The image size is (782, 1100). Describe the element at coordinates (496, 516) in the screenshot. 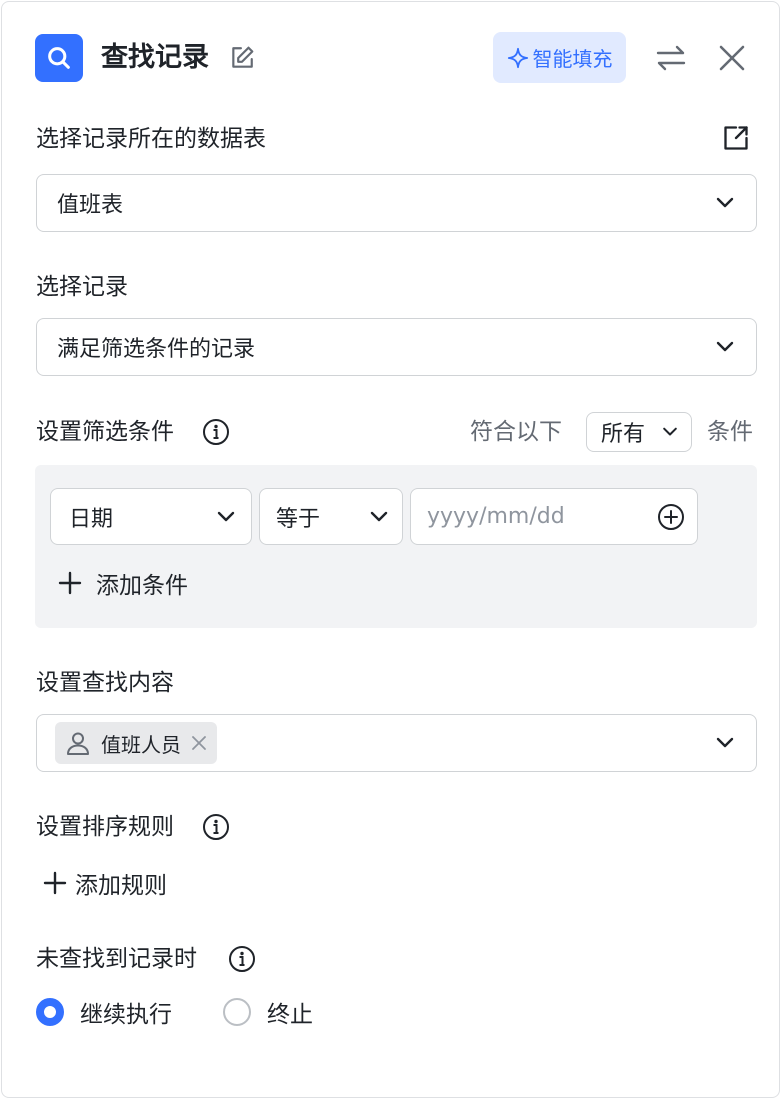

I see `date-placeholder: yyyy/mm/dd` at that location.